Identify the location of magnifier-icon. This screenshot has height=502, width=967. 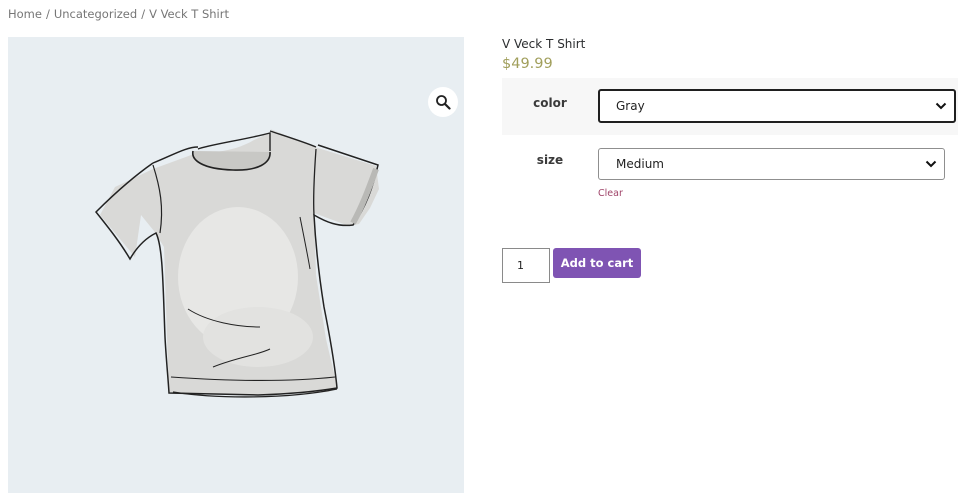
(443, 102).